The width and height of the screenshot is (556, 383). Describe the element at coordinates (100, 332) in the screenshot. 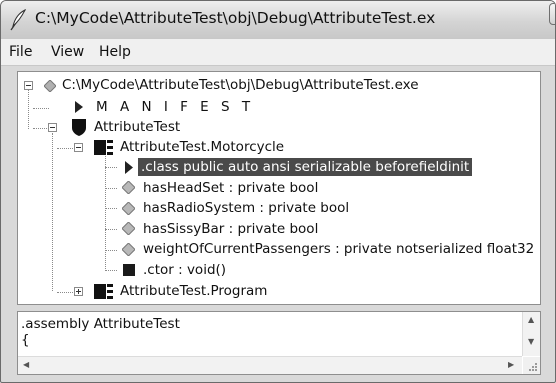

I see `il-detail-text: .assembly AttributeTest {` at that location.